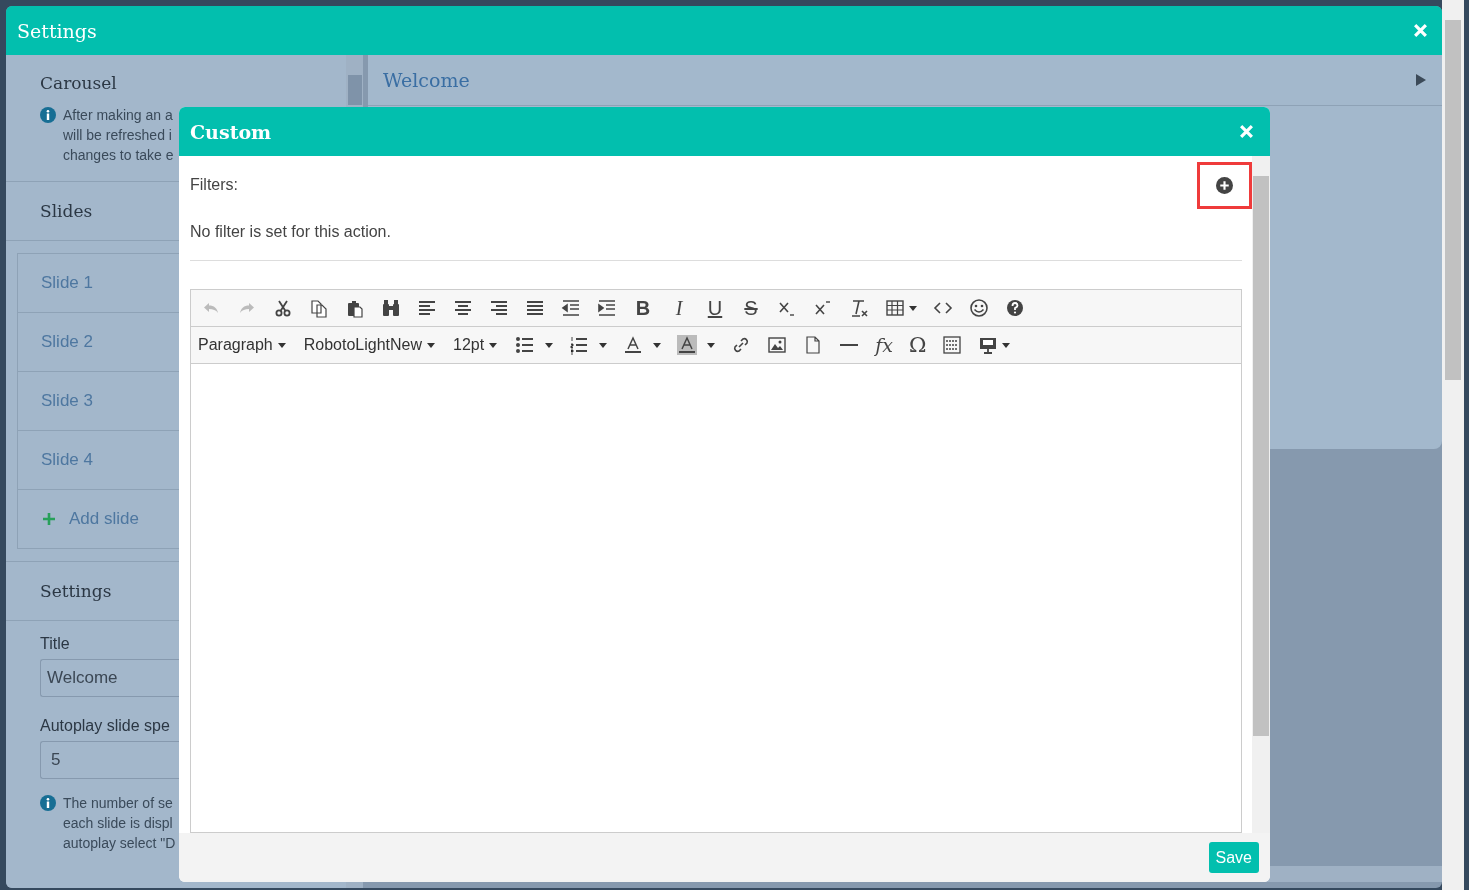 The width and height of the screenshot is (1469, 890). Describe the element at coordinates (499, 308) in the screenshot. I see `align-right-icon` at that location.